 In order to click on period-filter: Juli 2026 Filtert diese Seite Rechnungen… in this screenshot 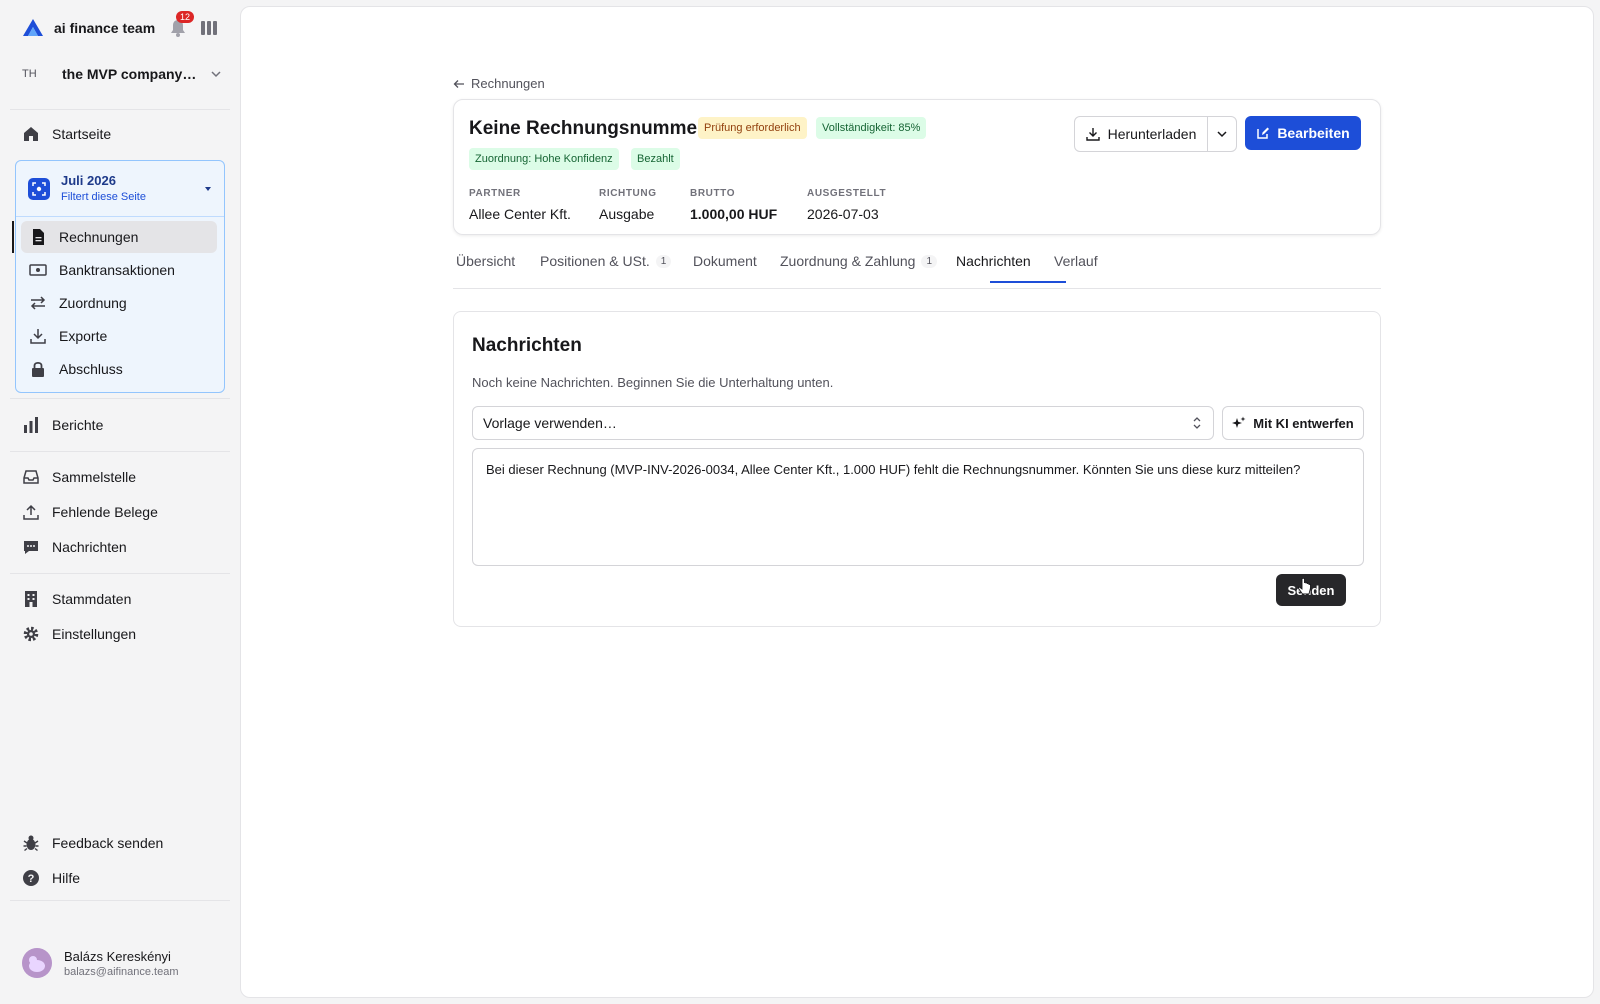, I will do `click(120, 276)`.